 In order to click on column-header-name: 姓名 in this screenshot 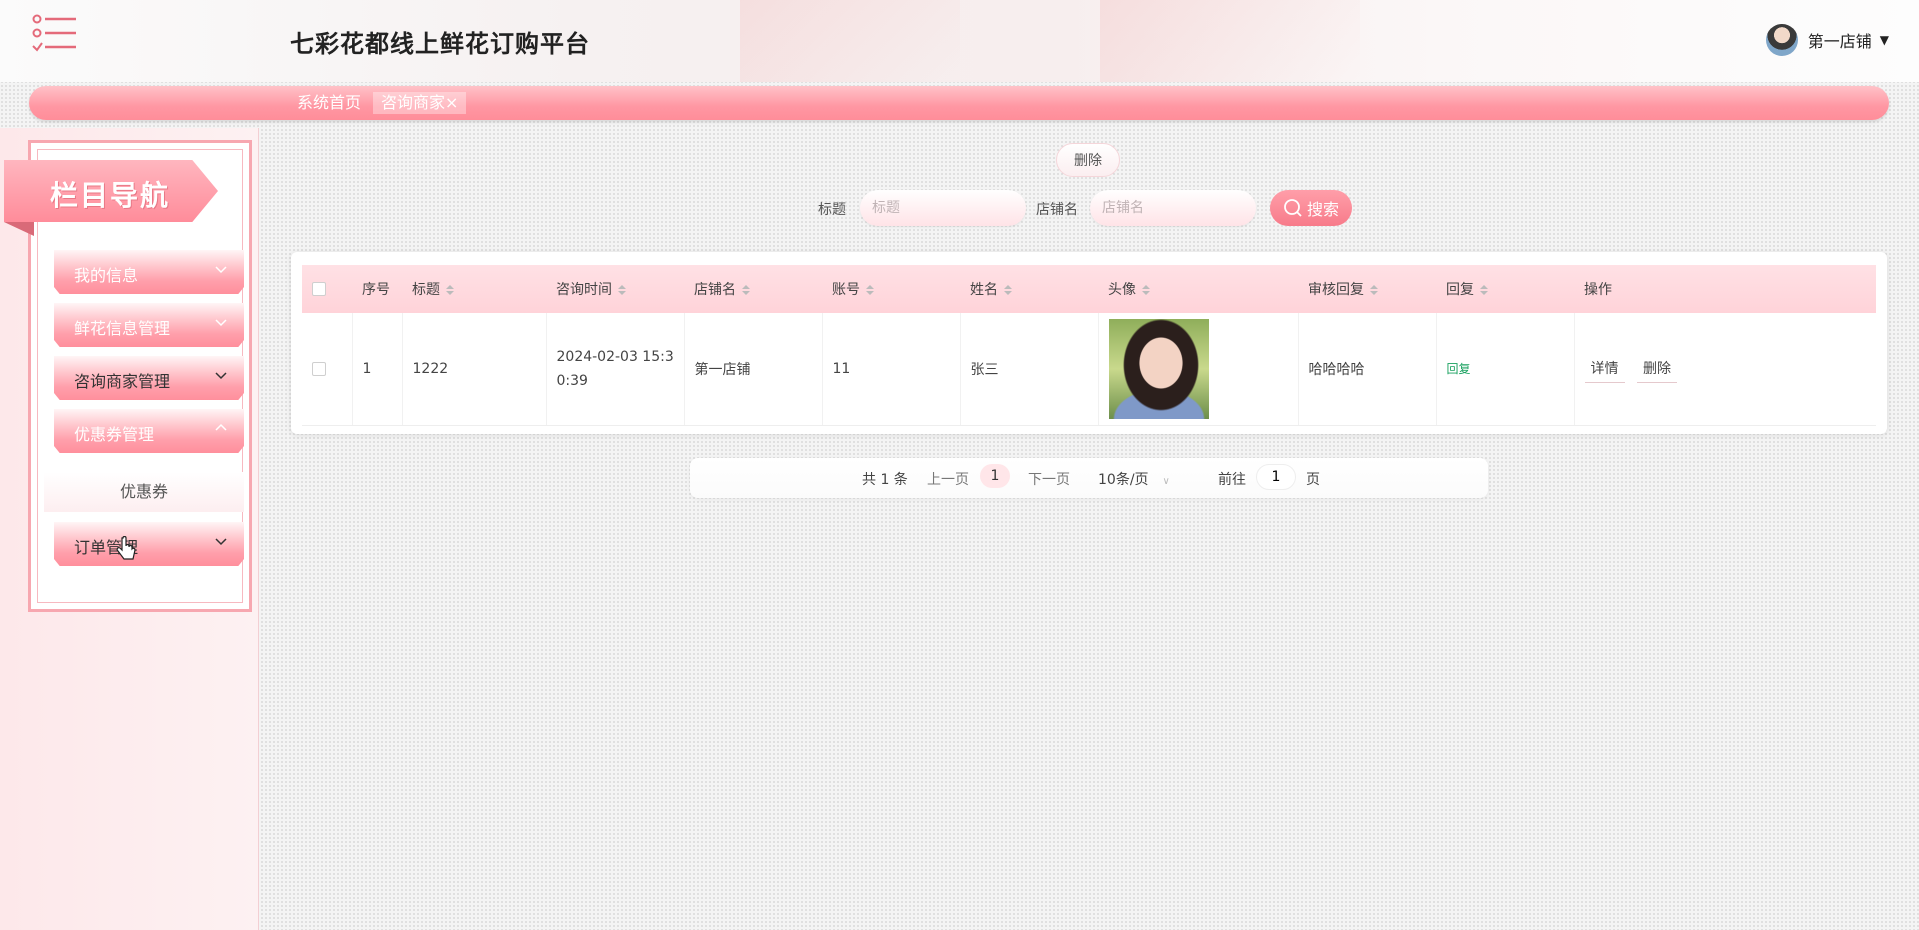, I will do `click(1029, 289)`.